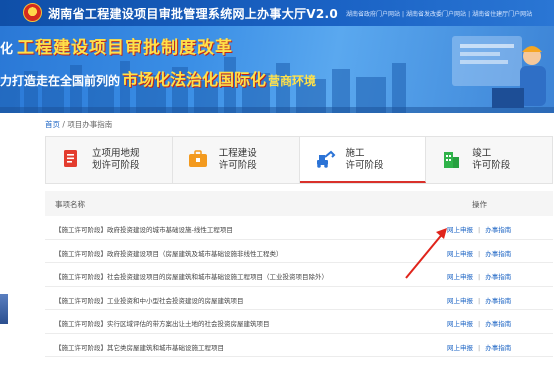 Image resolution: width=554 pixels, height=367 pixels. Describe the element at coordinates (299, 345) in the screenshot. I see `table-row: 【施工许可阶段】其它类房屋建筑和城市基础设施工程项目 网上申报 | 办事指南` at that location.